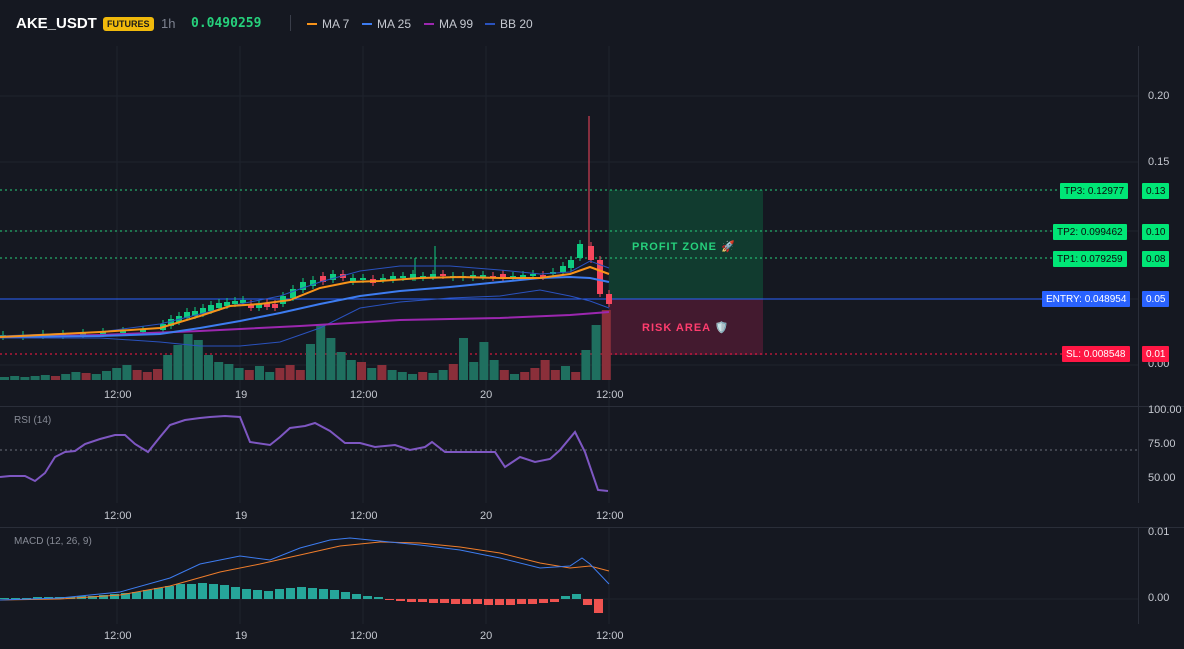 This screenshot has width=1184, height=649. I want to click on profit-zone-label: PROFIT ZONE 🚀, so click(684, 247).